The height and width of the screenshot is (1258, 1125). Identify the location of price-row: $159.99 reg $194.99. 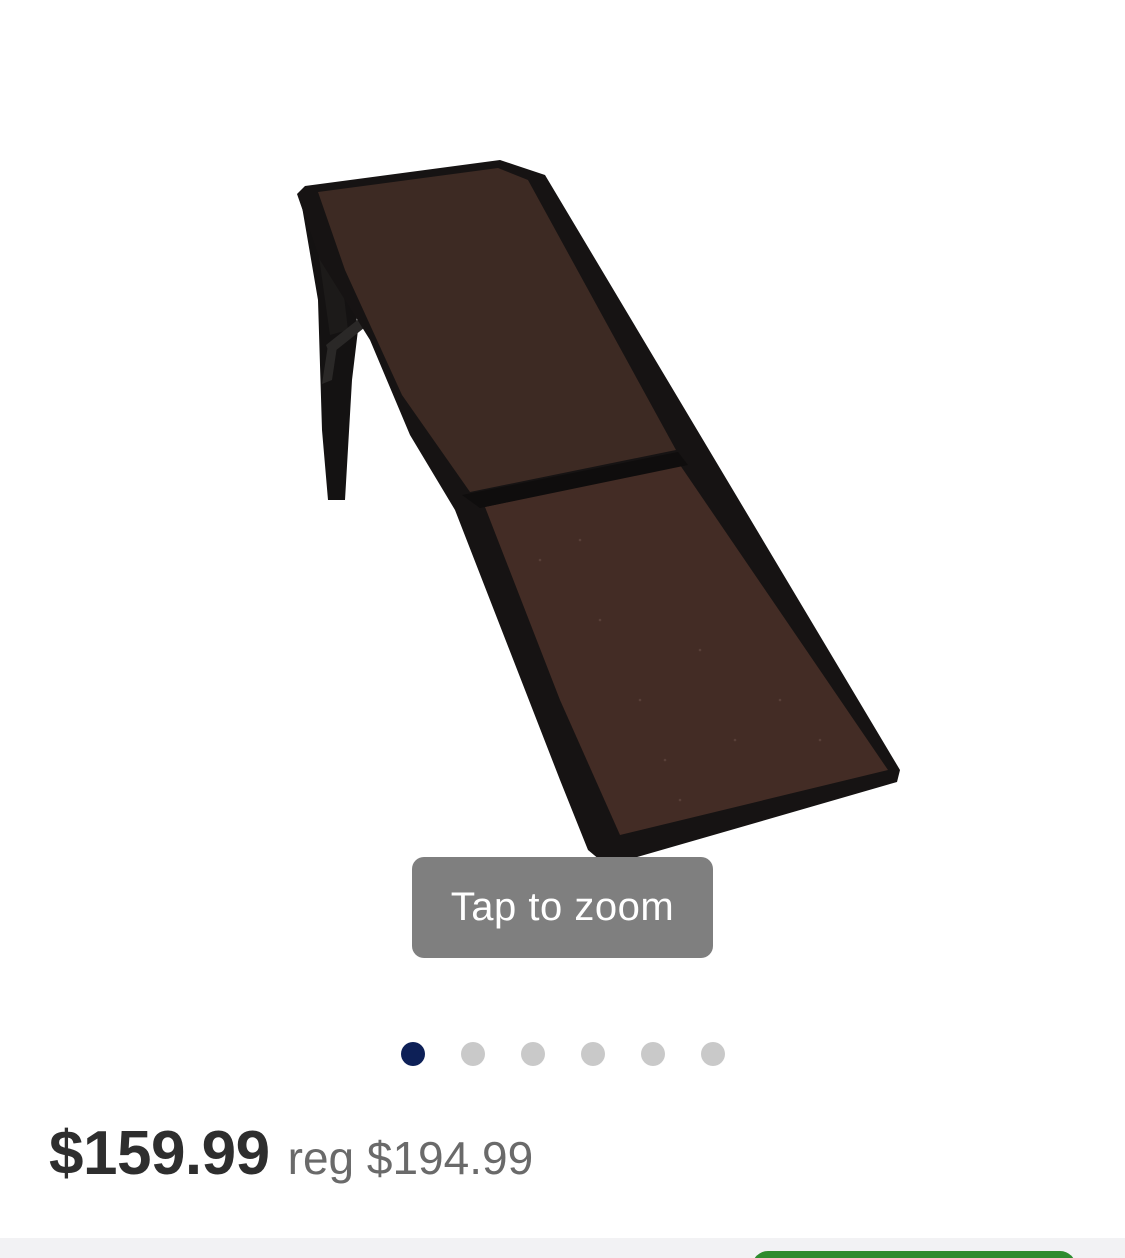
(291, 1158).